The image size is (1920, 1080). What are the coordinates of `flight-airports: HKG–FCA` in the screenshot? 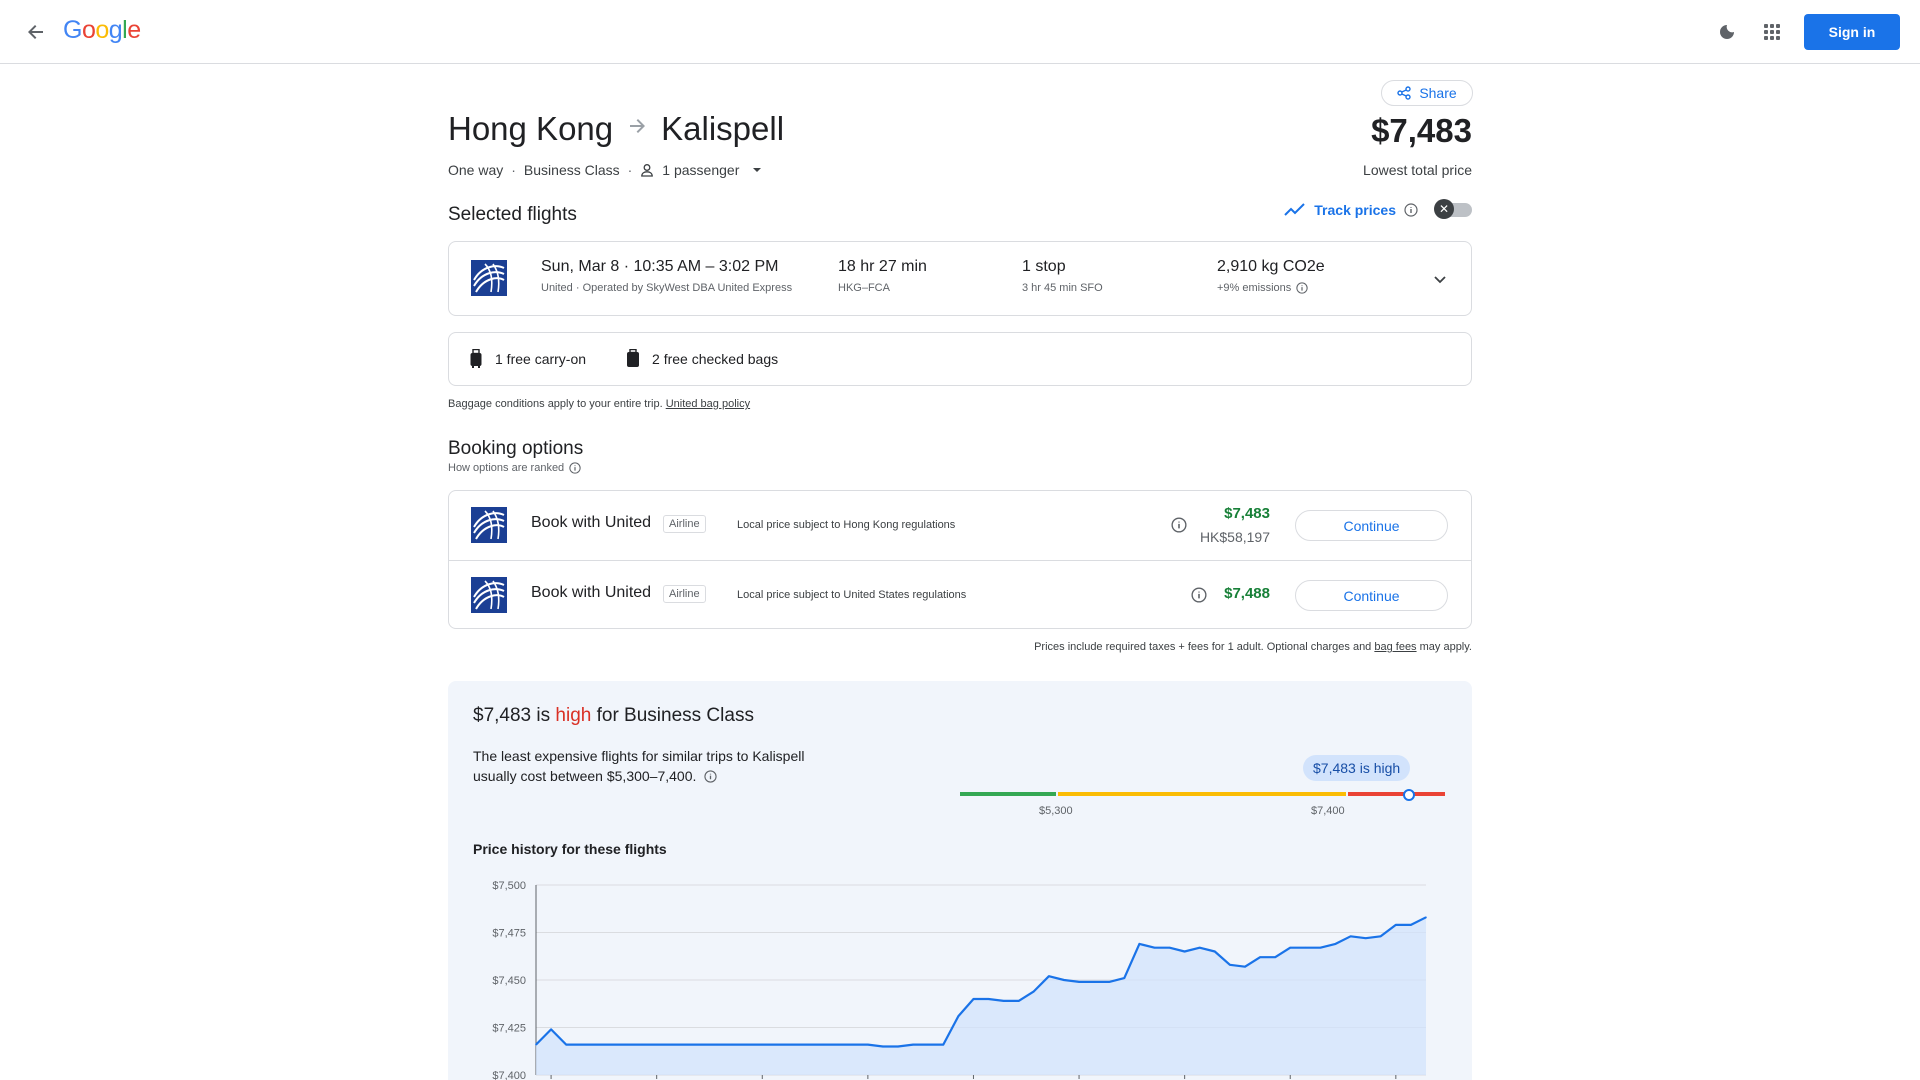 It's located at (864, 288).